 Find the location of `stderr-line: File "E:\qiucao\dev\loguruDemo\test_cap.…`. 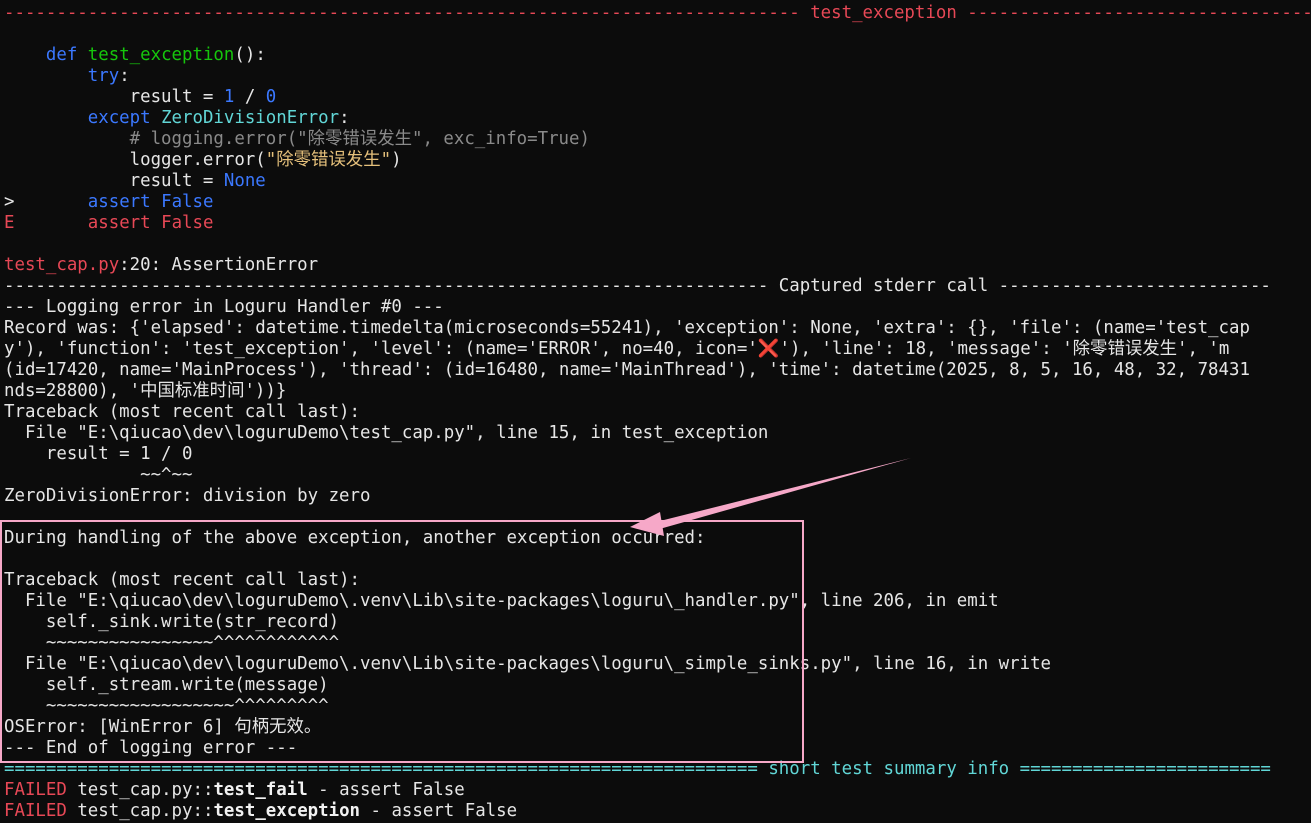

stderr-line: File "E:\qiucao\dev\loguruDemo\test_cap.… is located at coordinates (386, 433).